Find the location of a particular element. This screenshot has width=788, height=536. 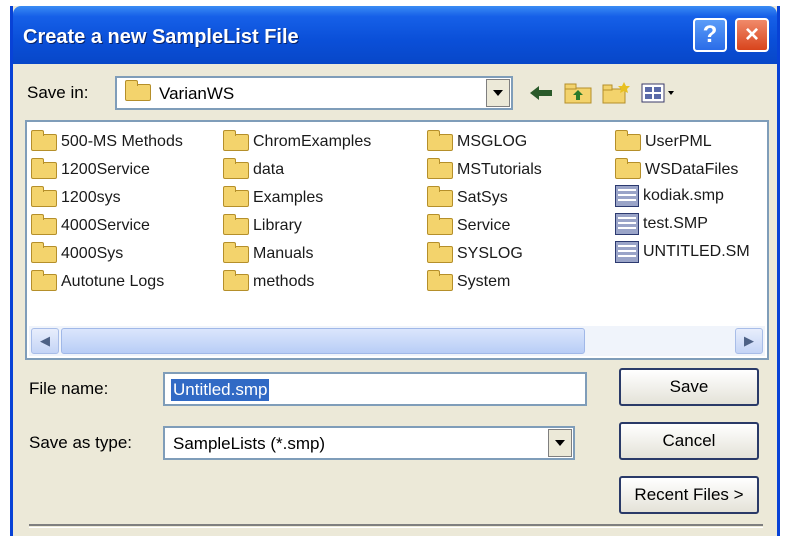

list-item: kodiak.smp is located at coordinates (669, 196).